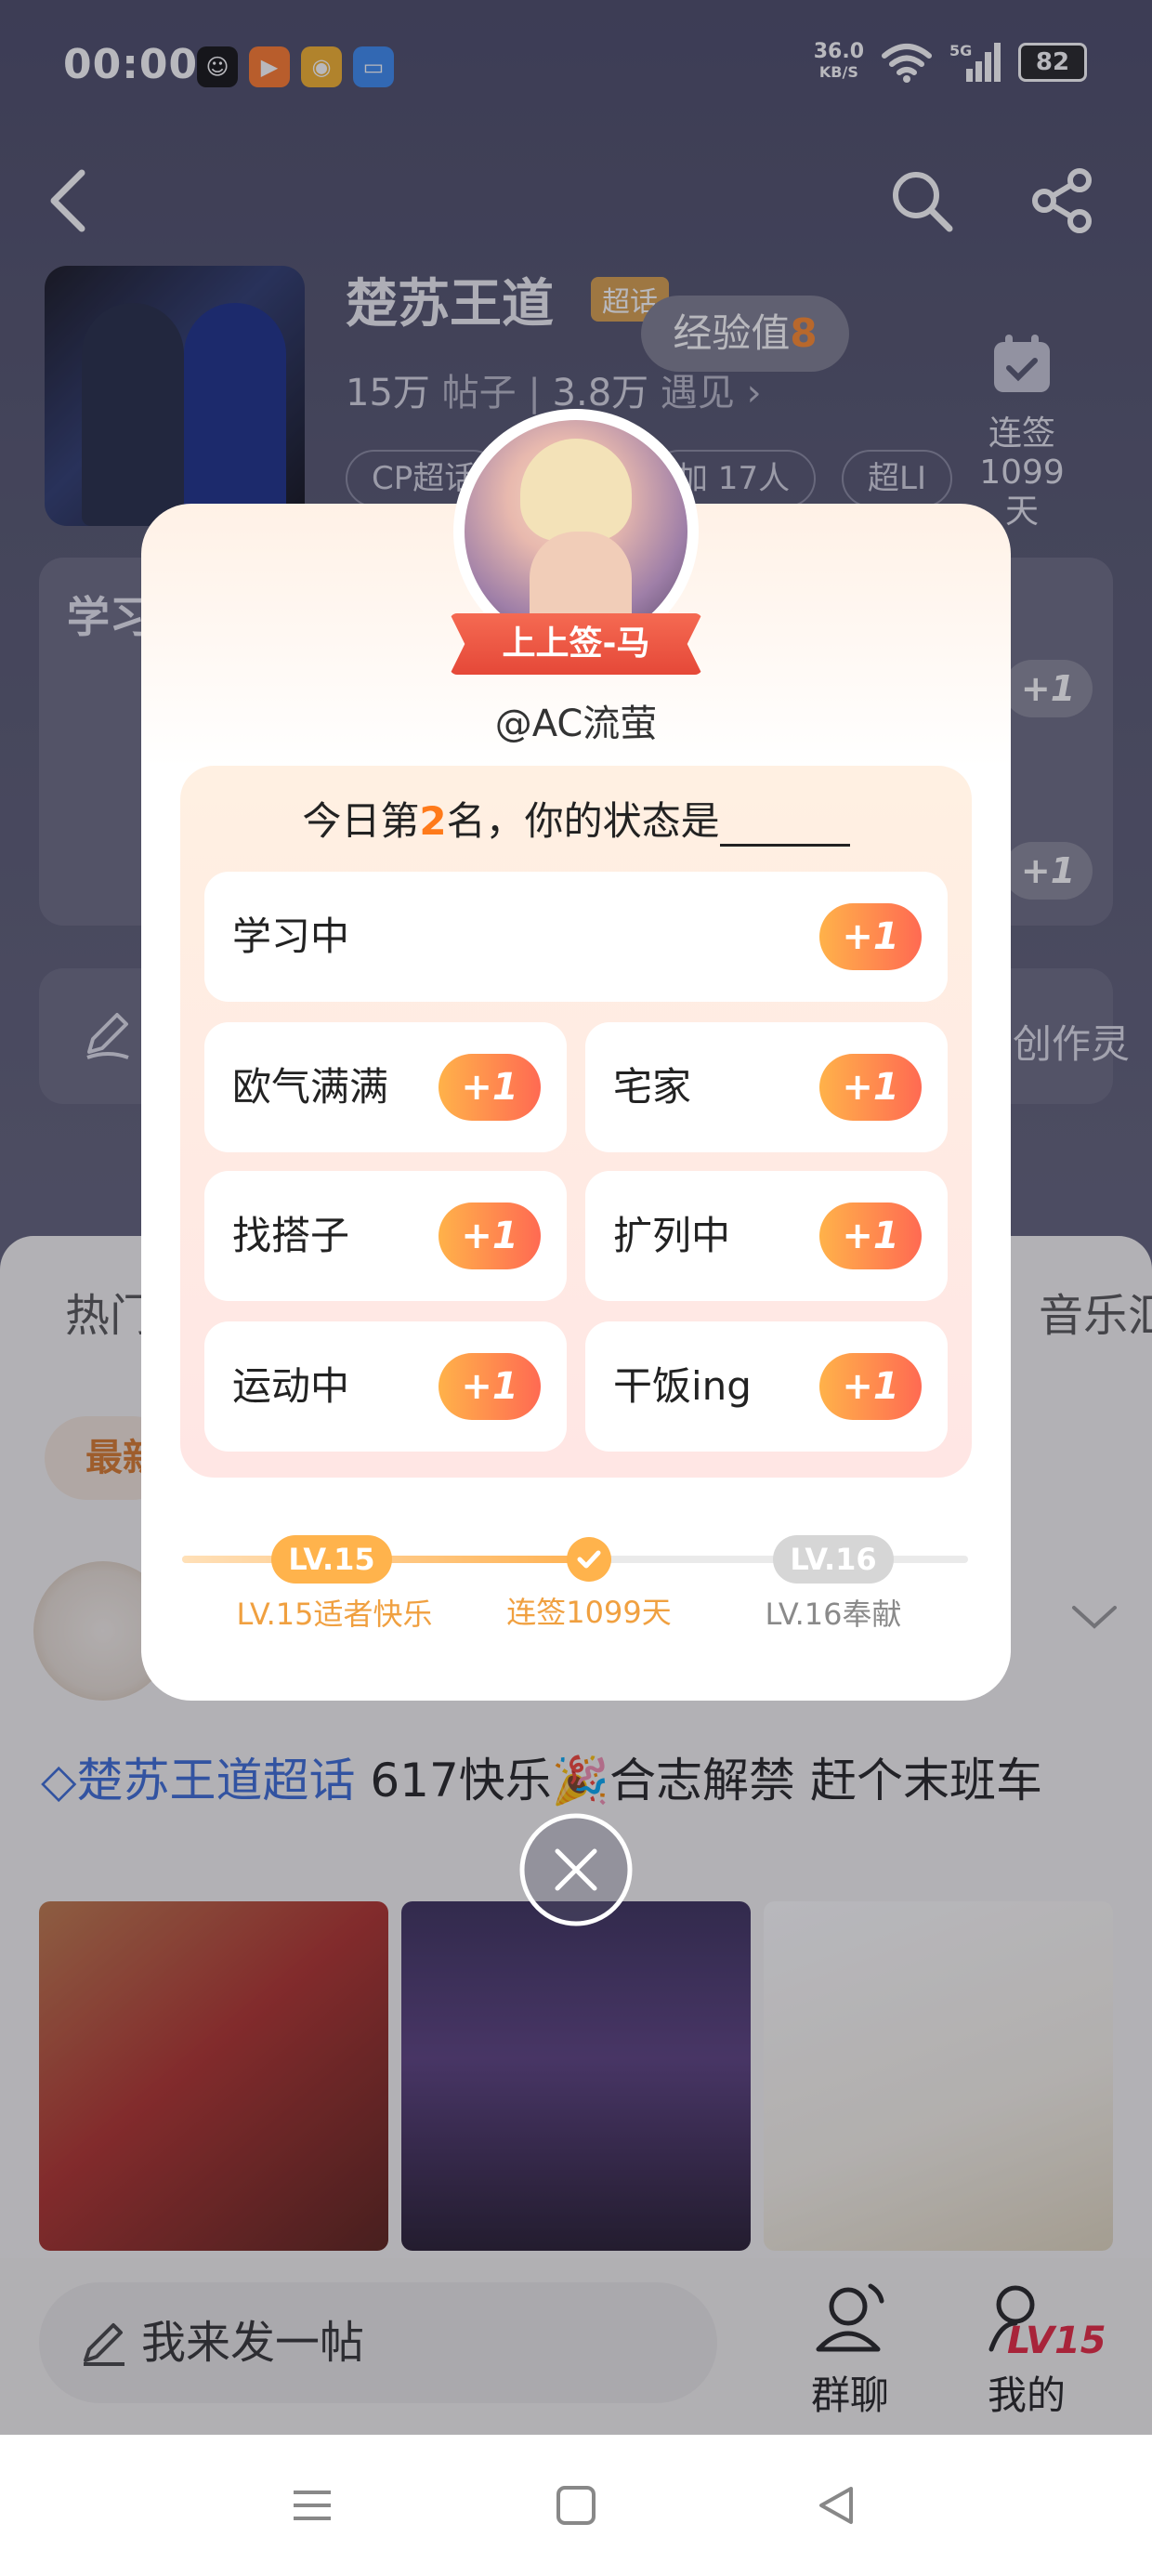 The width and height of the screenshot is (1152, 2576). I want to click on status-option: 运动中 +1, so click(385, 1386).